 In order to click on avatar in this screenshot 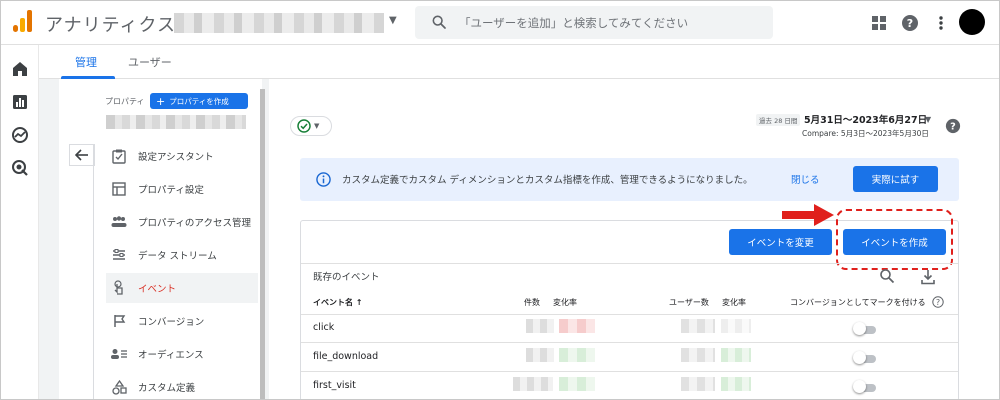, I will do `click(972, 22)`.